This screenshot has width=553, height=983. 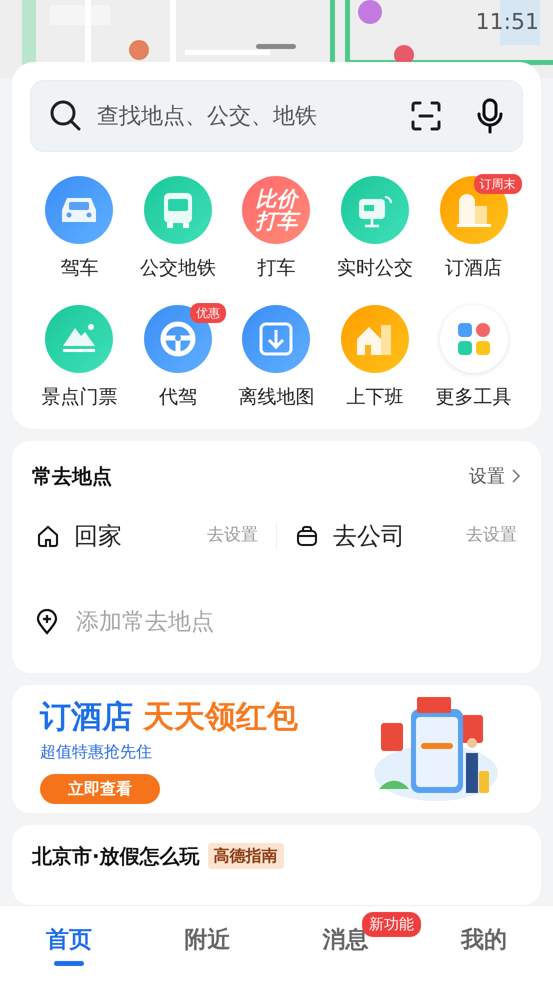 What do you see at coordinates (47, 622) in the screenshot?
I see `add-location-icon` at bounding box center [47, 622].